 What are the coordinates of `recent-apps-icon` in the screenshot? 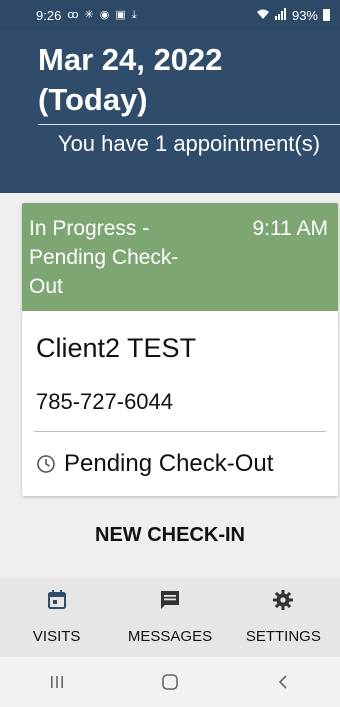 It's located at (56, 682).